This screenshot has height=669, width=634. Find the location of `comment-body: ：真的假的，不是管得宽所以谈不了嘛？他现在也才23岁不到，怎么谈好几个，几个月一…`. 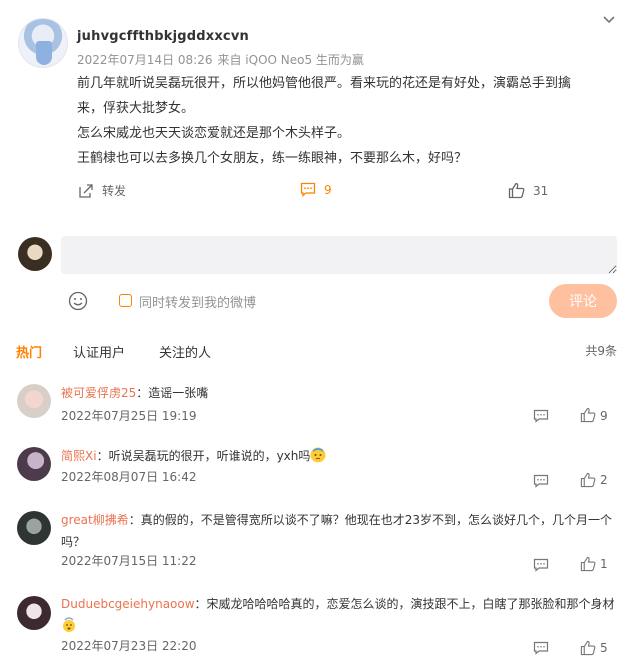

comment-body: ：真的假的，不是管得宽所以谈不了嘛？他现在也才23岁不到，怎么谈好几个，几个月一… is located at coordinates (370, 520).